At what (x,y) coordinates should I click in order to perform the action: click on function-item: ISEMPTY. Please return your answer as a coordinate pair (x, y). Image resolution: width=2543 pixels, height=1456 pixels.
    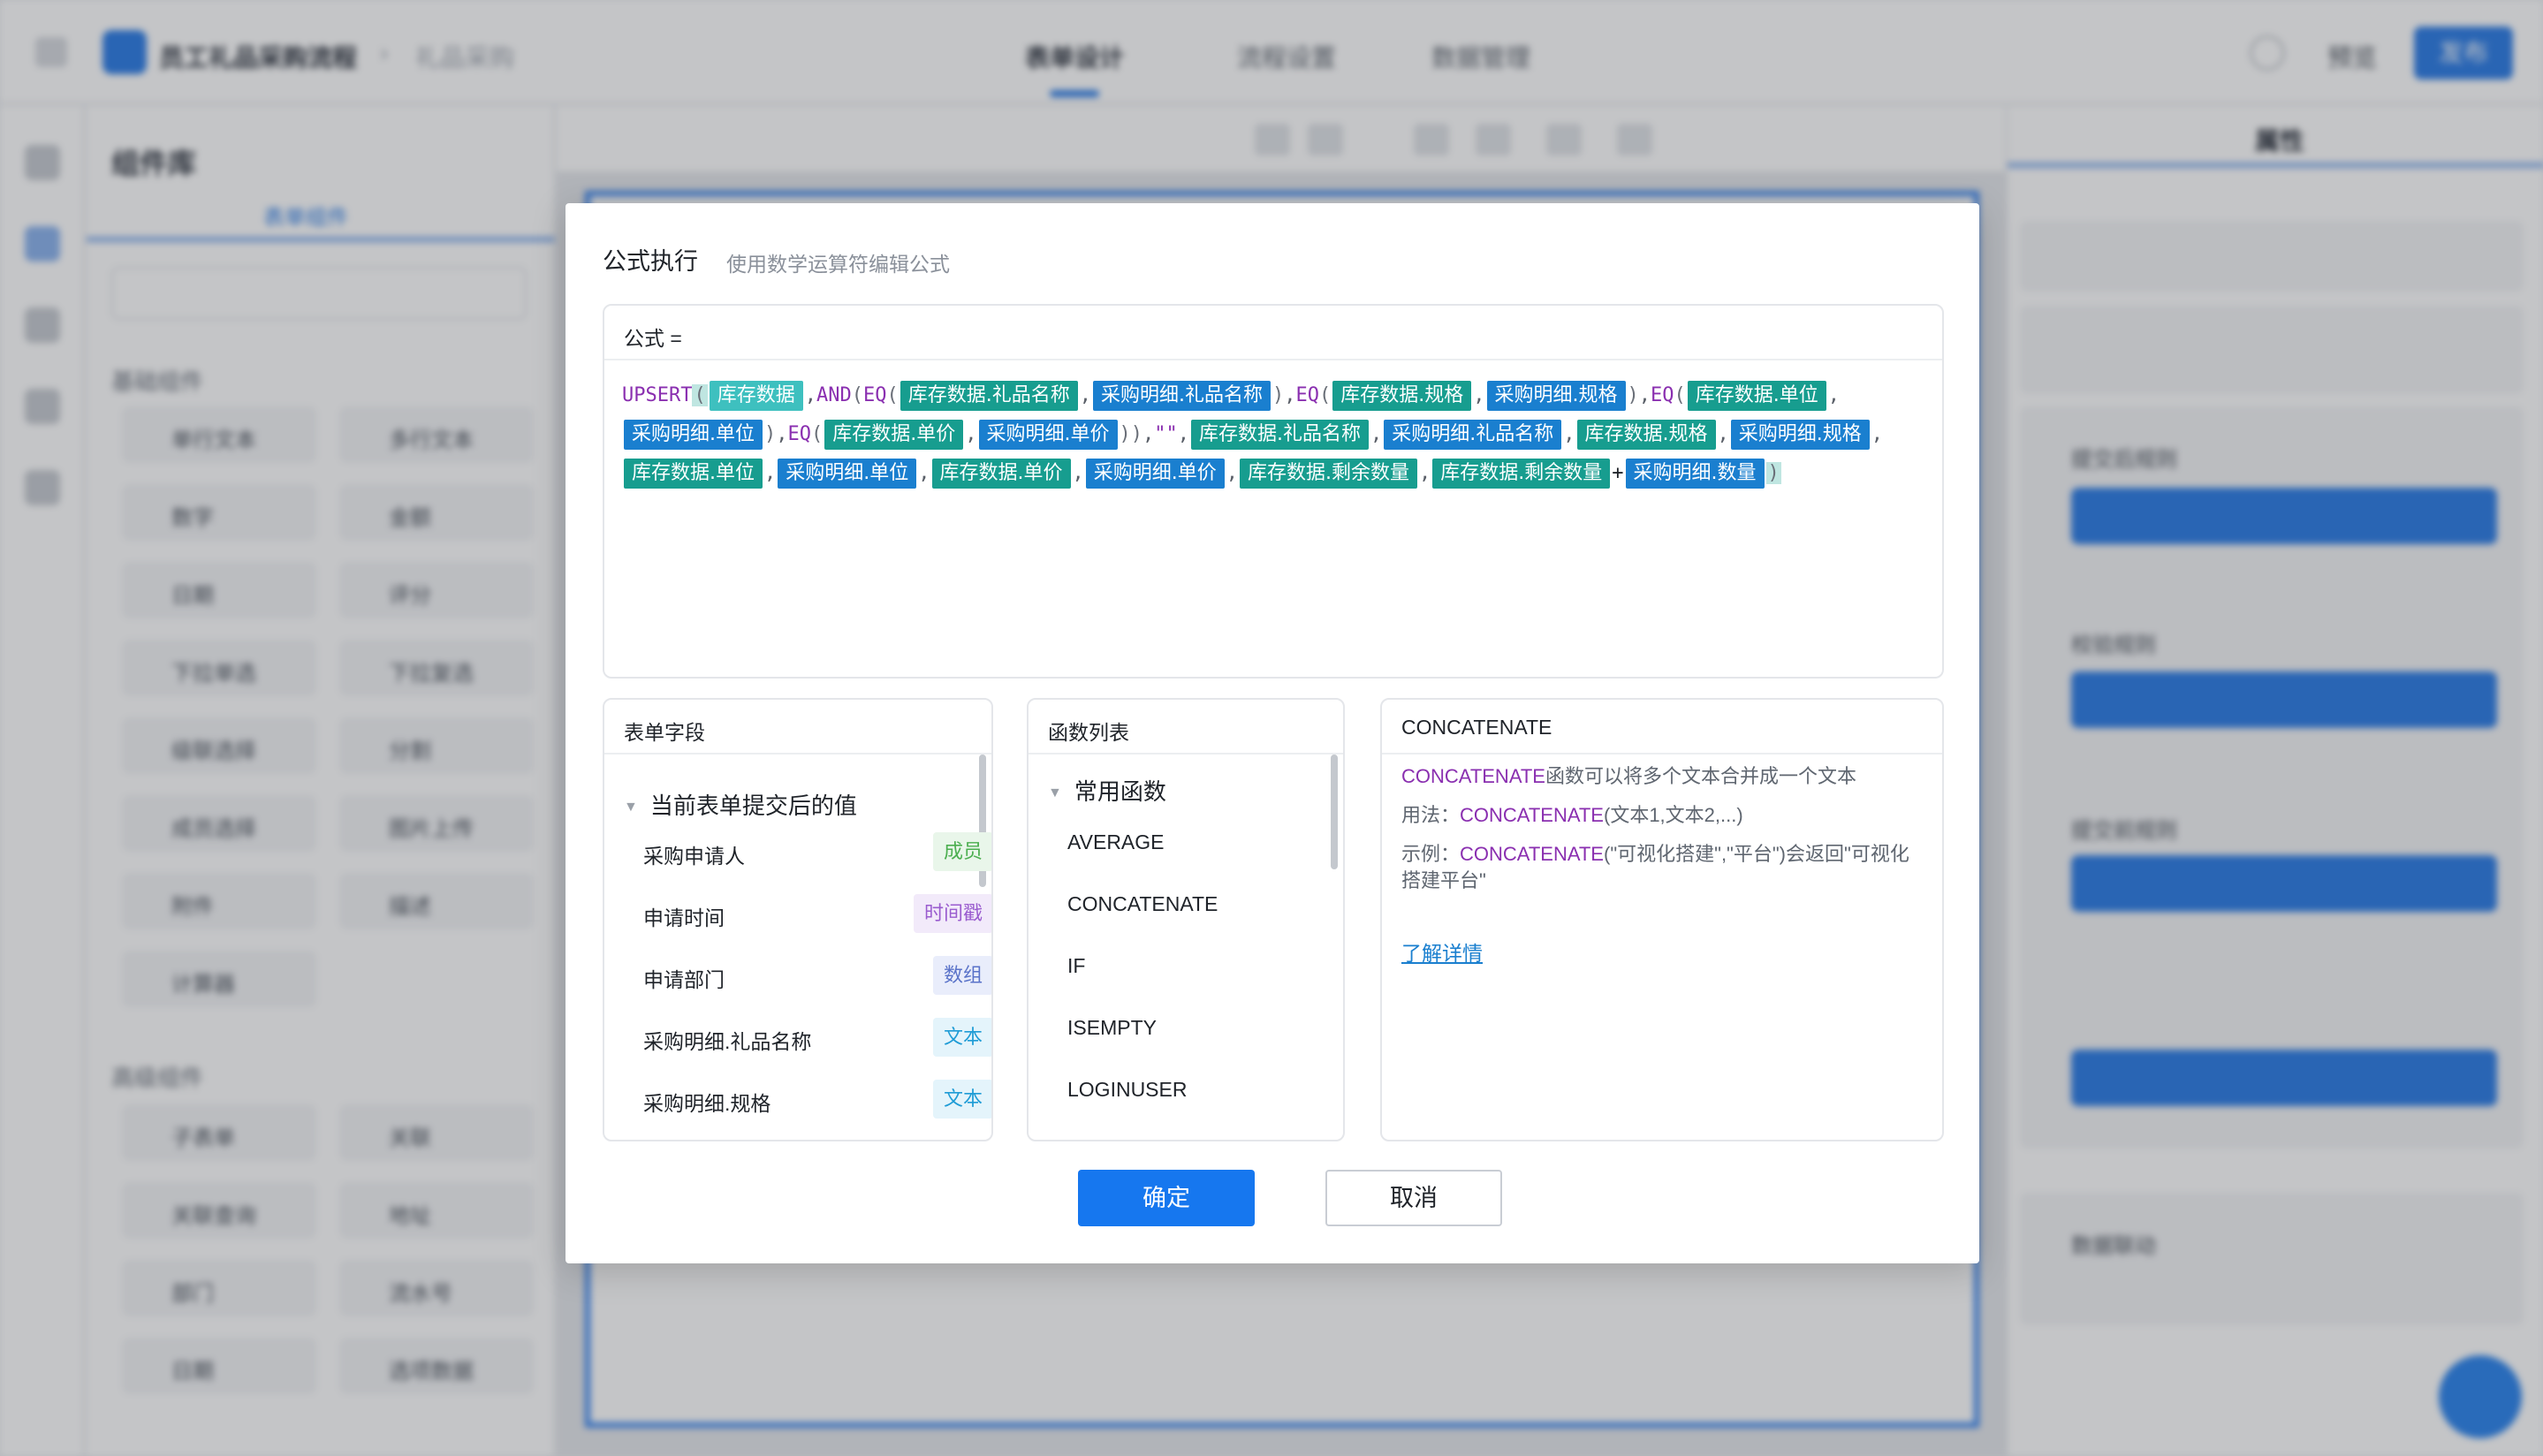
    Looking at the image, I should click on (1112, 1028).